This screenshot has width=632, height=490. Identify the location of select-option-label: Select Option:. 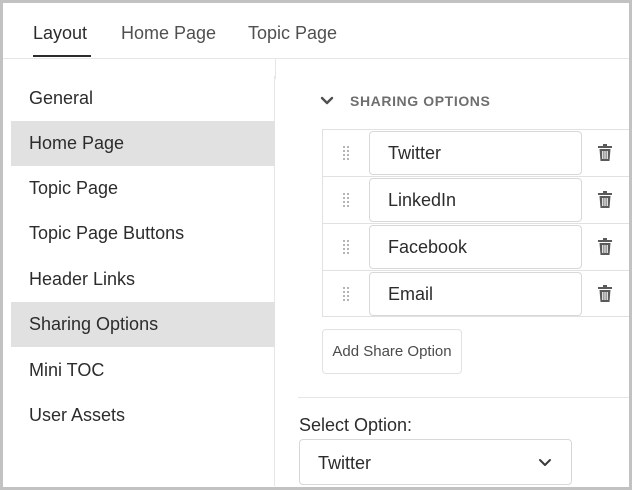
(356, 425).